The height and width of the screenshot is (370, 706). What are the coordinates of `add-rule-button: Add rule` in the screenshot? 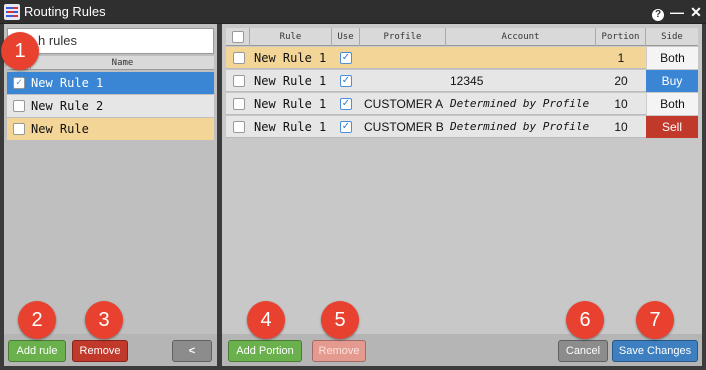 It's located at (37, 351).